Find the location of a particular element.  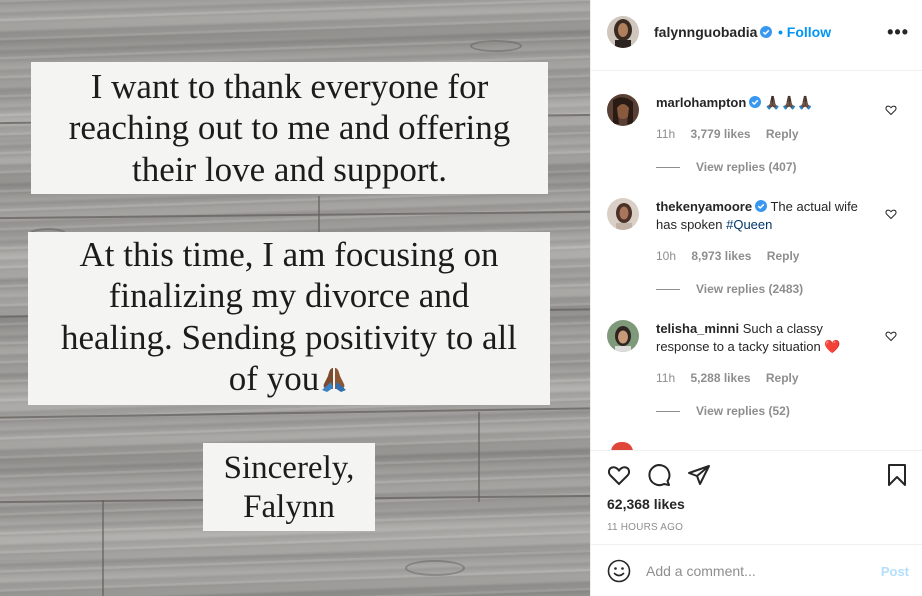

follow-button: • Follow is located at coordinates (804, 32).